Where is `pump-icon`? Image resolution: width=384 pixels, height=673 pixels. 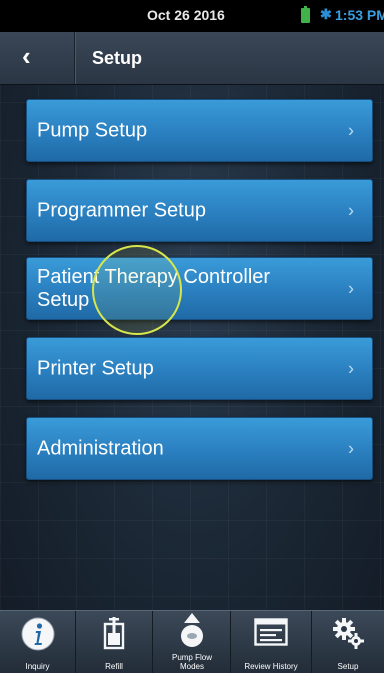 pump-icon is located at coordinates (191, 630).